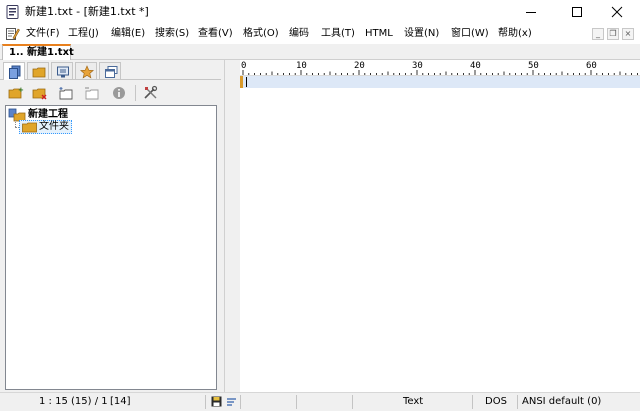 This screenshot has height=411, width=640. What do you see at coordinates (628, 34) in the screenshot?
I see `mdi-close-button: ×` at bounding box center [628, 34].